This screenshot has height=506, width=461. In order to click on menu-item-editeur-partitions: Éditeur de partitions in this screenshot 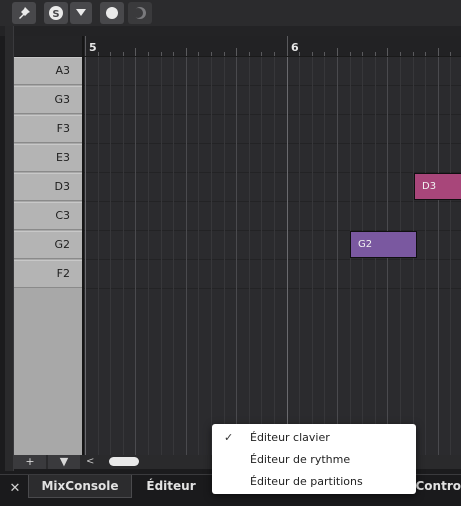, I will do `click(314, 482)`.